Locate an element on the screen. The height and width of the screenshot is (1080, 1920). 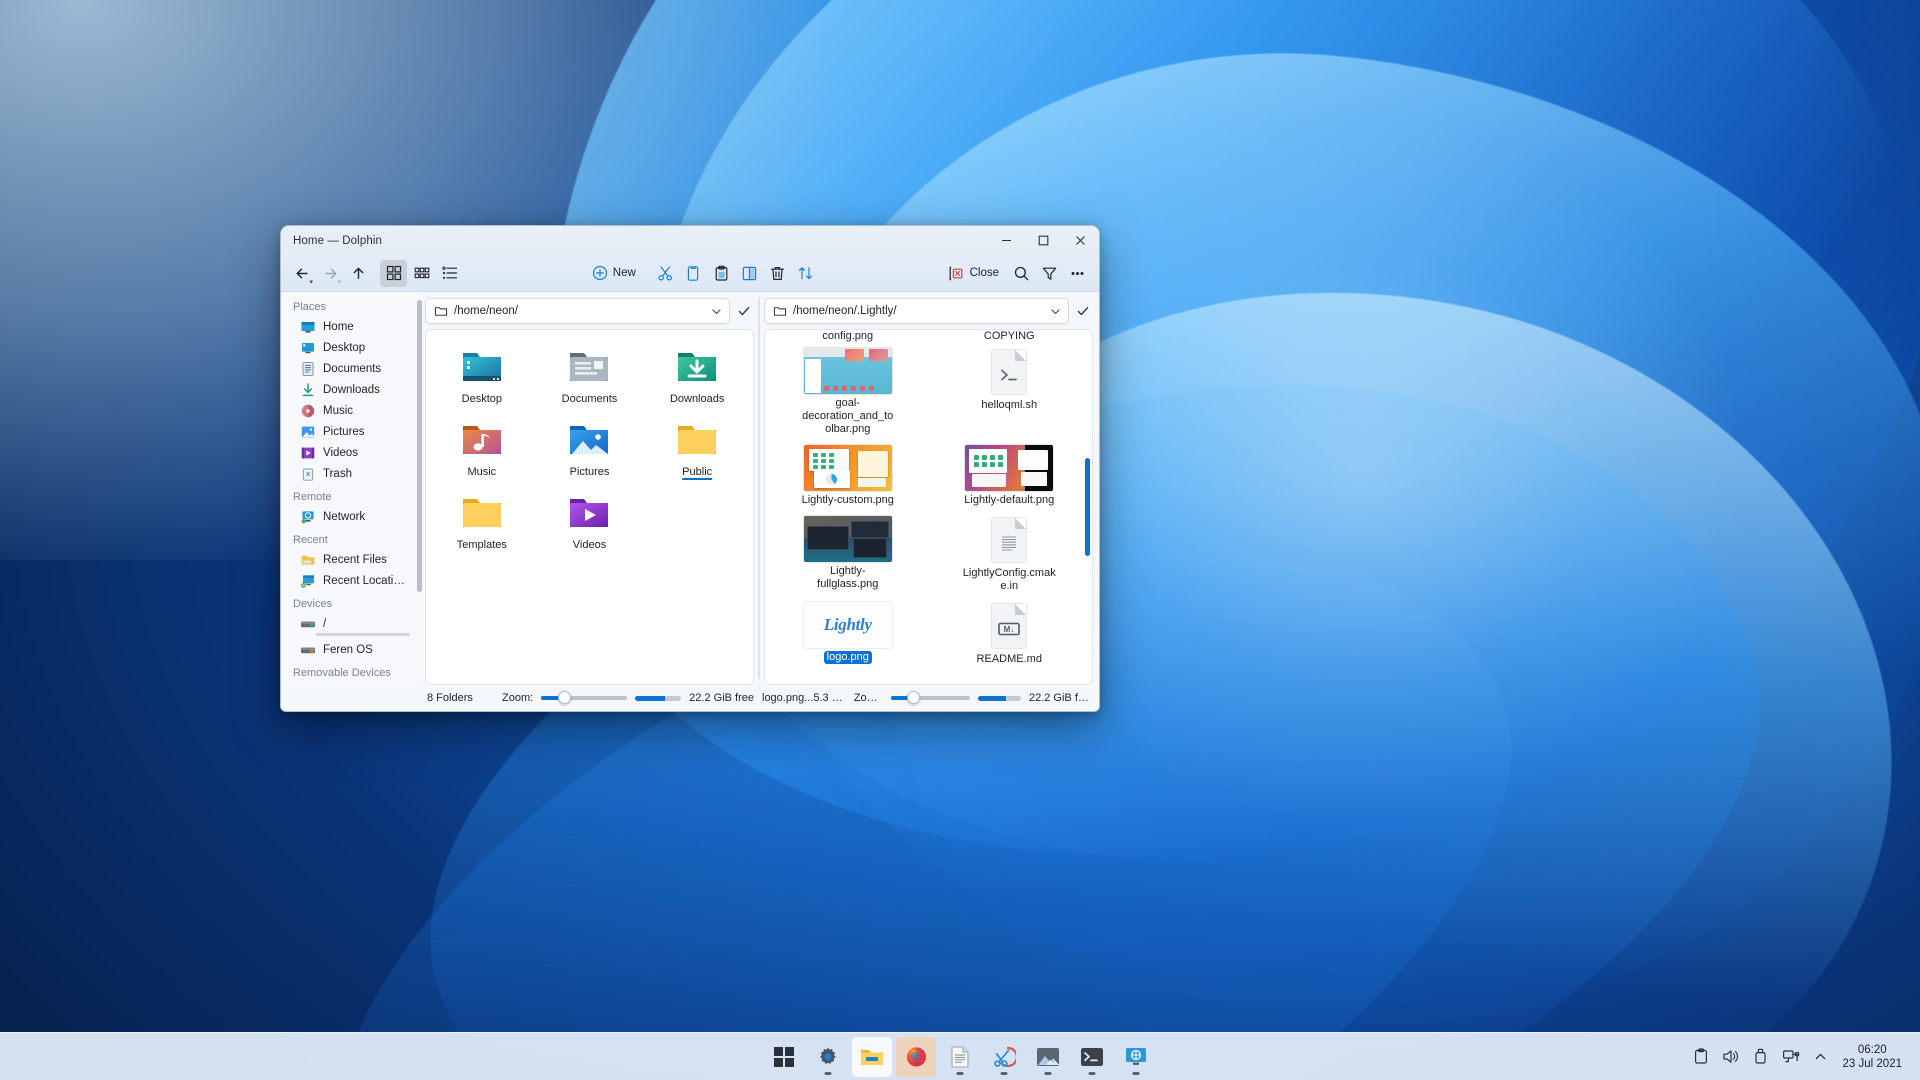
sidebar-item-recent-files: Recent Files is located at coordinates (352, 559).